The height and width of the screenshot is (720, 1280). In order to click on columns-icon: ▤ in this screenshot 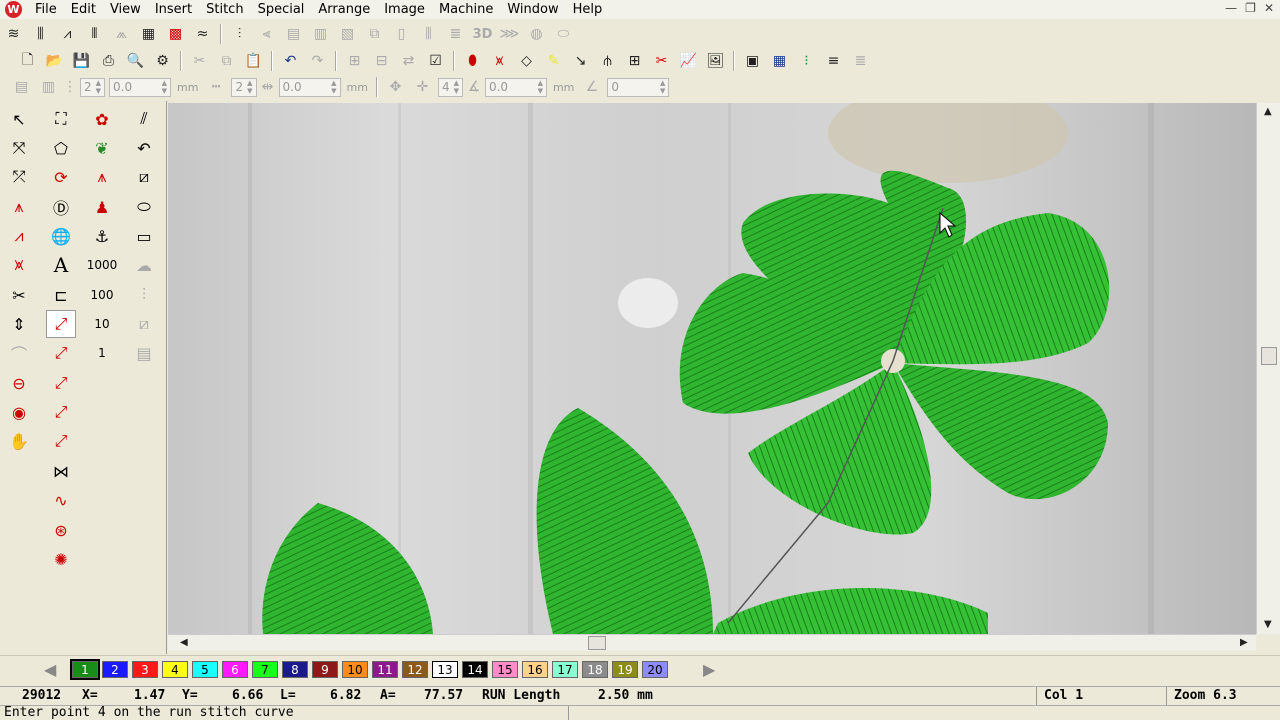, I will do `click(21, 87)`.